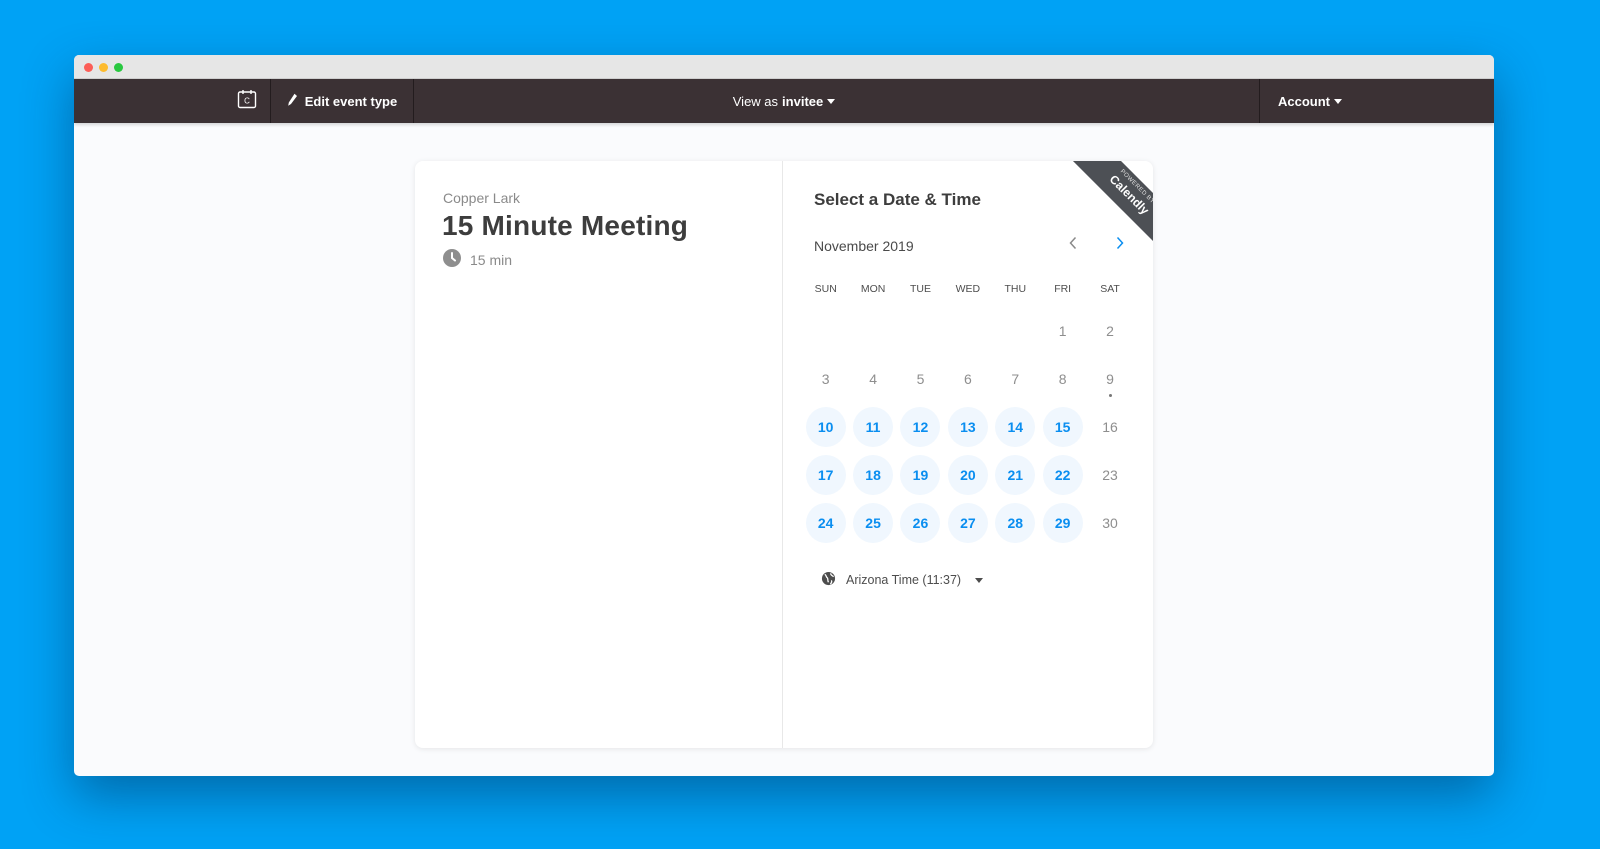  I want to click on weekday-label: FRI, so click(1063, 289).